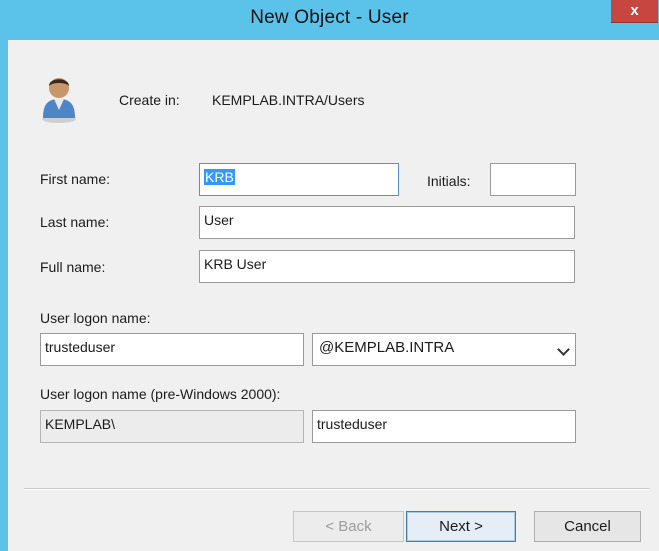 The height and width of the screenshot is (551, 659). Describe the element at coordinates (387, 266) in the screenshot. I see `full-name-field: KRB User` at that location.